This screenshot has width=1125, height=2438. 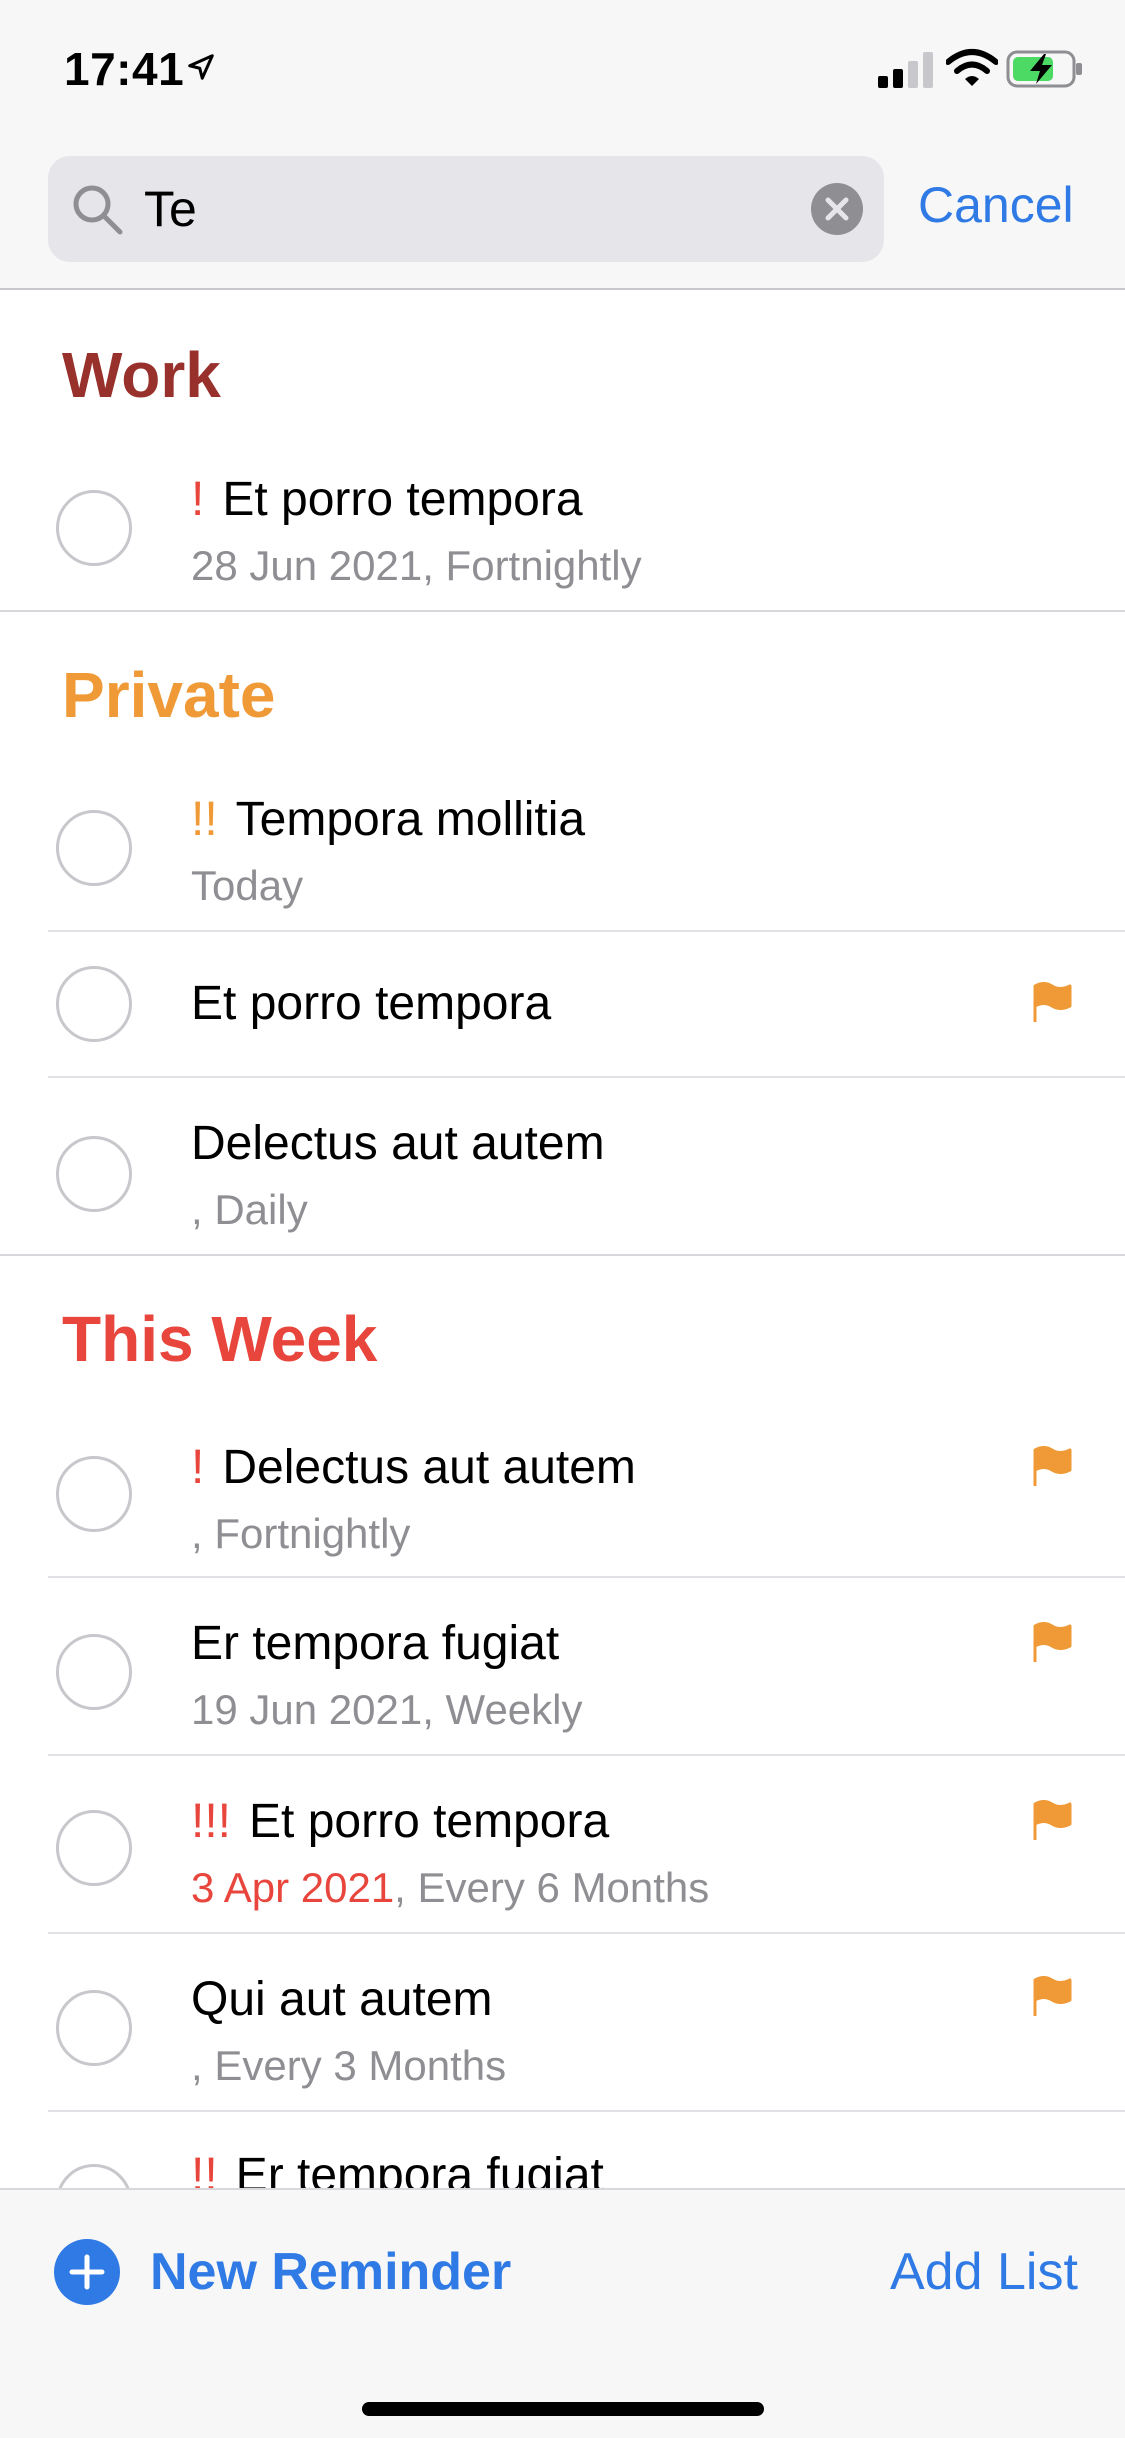 I want to click on reminder-title: Delectus aut autem, so click(x=398, y=1143).